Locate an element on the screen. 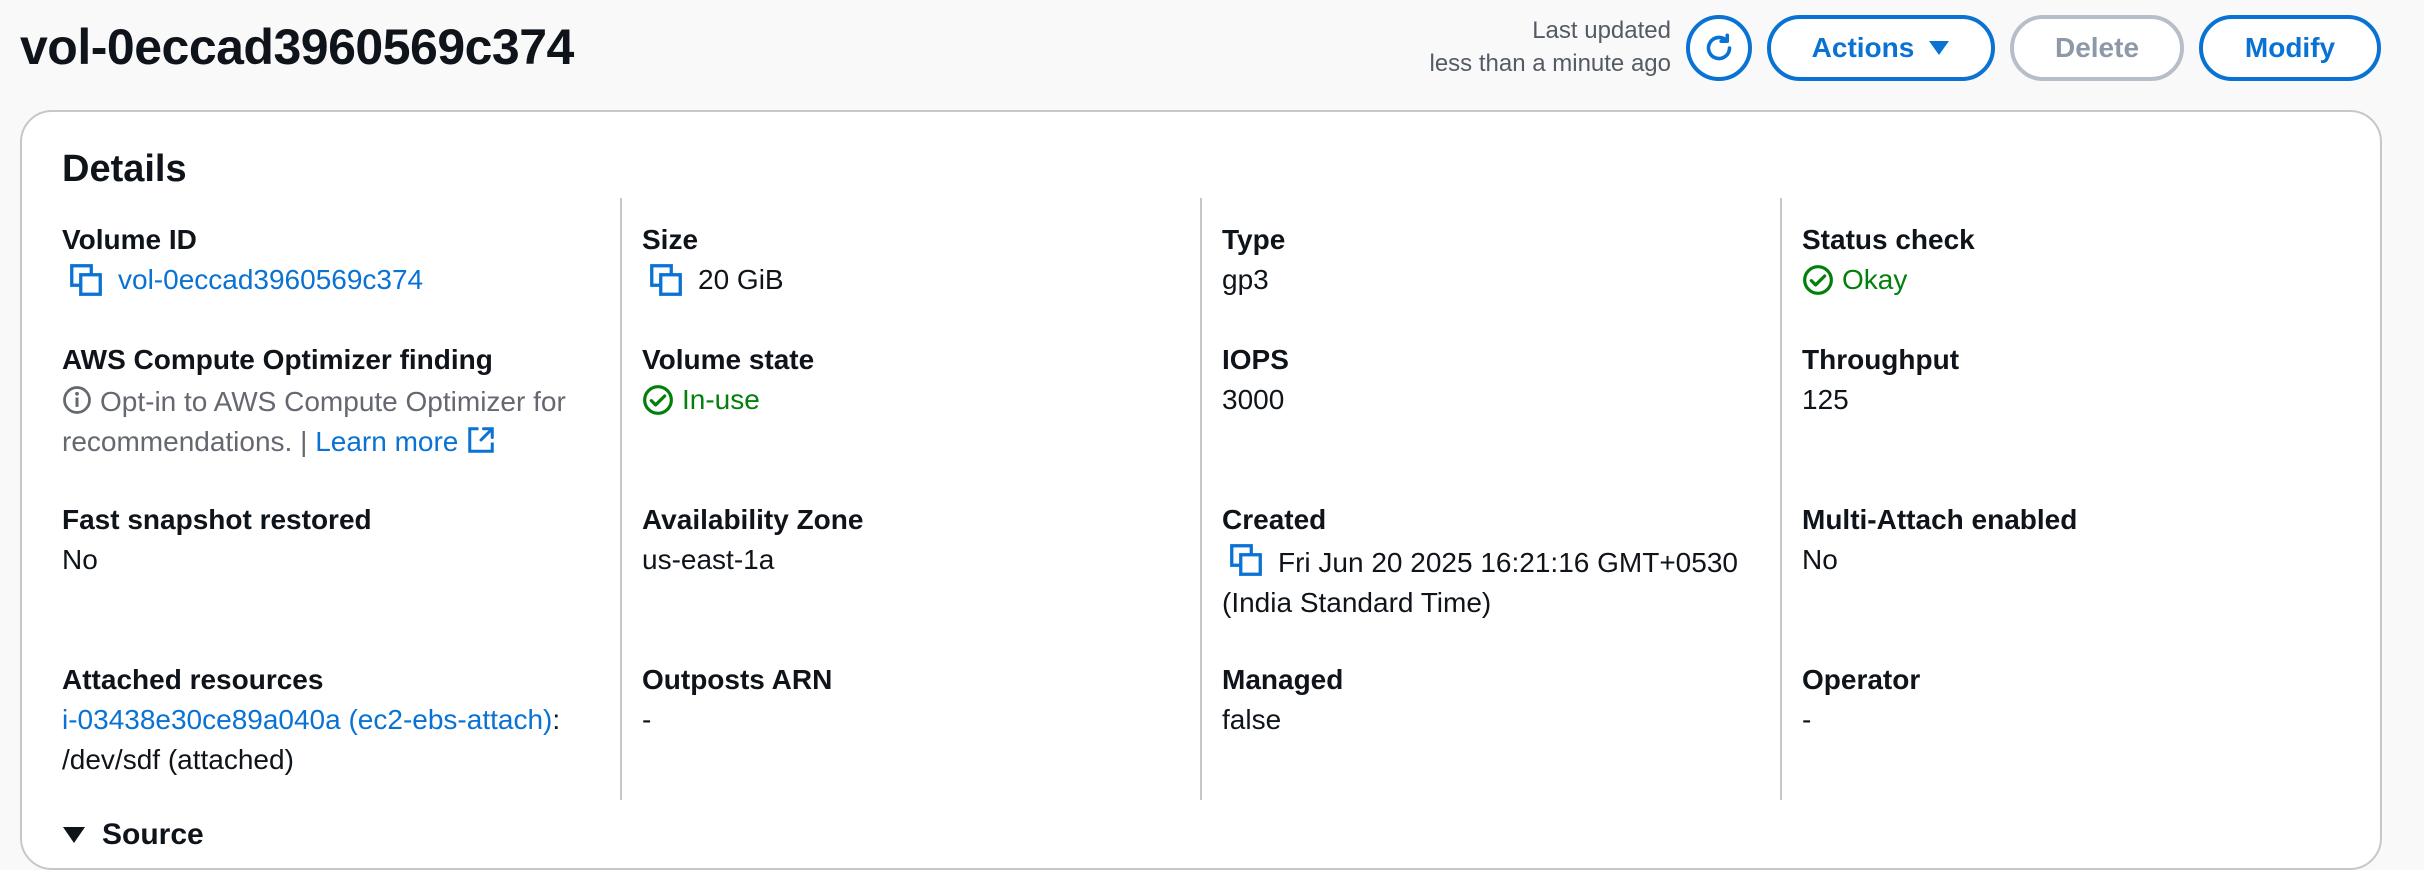 Image resolution: width=2424 pixels, height=870 pixels. details-title: Details is located at coordinates (124, 169).